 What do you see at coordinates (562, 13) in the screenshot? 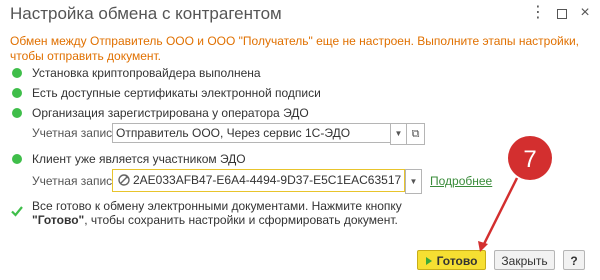
I see `maximize-icon` at bounding box center [562, 13].